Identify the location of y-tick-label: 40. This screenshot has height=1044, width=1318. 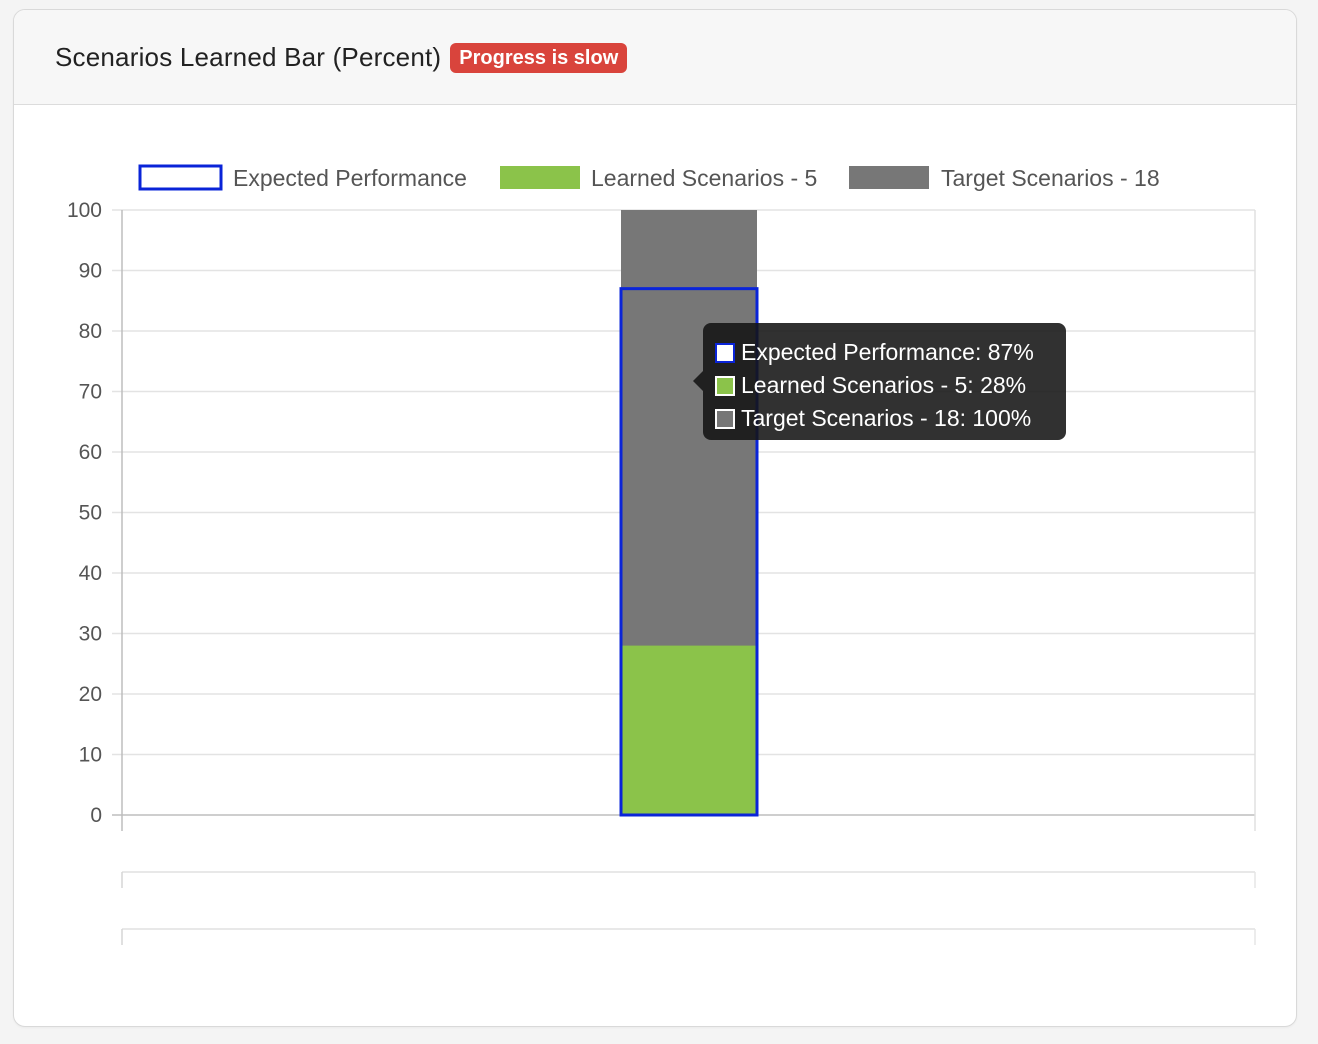
(90, 573).